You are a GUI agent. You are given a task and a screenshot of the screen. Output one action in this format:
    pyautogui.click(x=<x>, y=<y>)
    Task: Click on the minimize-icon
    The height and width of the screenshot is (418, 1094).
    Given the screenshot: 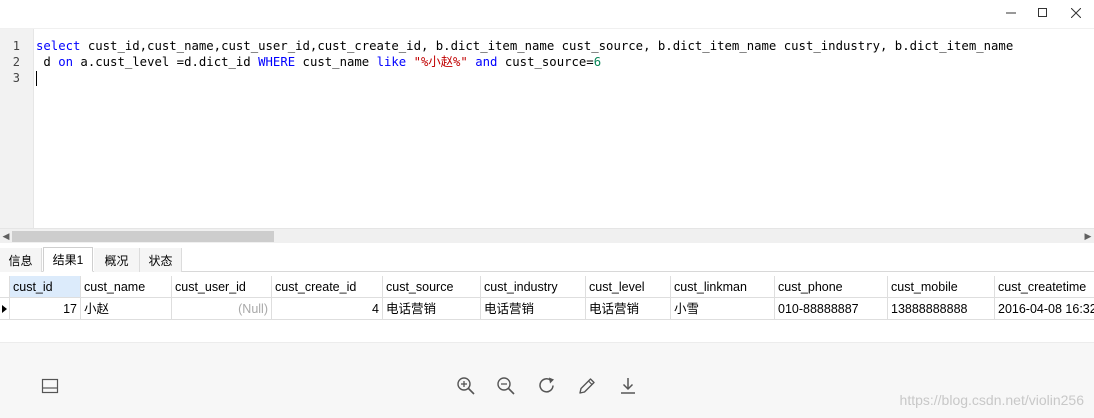 What is the action you would take?
    pyautogui.click(x=1011, y=13)
    